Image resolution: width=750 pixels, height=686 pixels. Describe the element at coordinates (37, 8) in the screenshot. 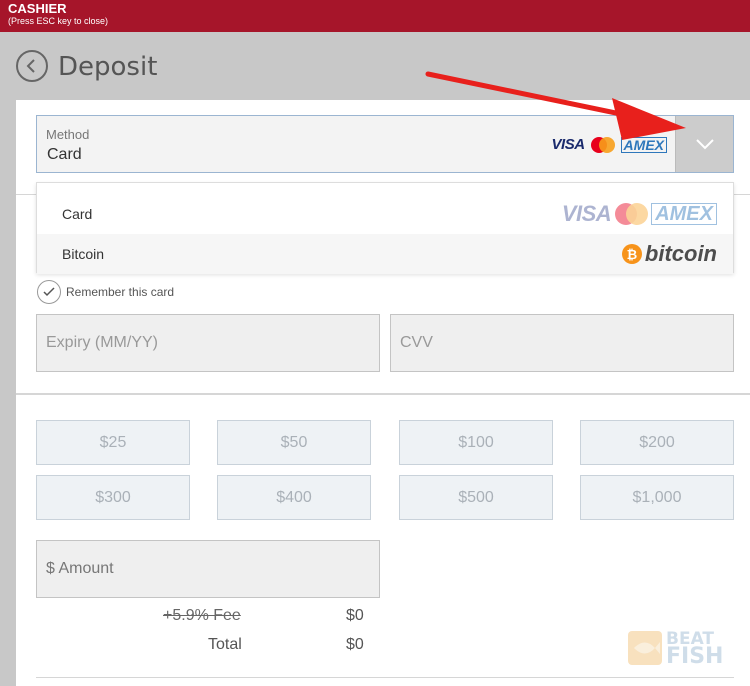

I see `cashier-title: CASHIER` at that location.